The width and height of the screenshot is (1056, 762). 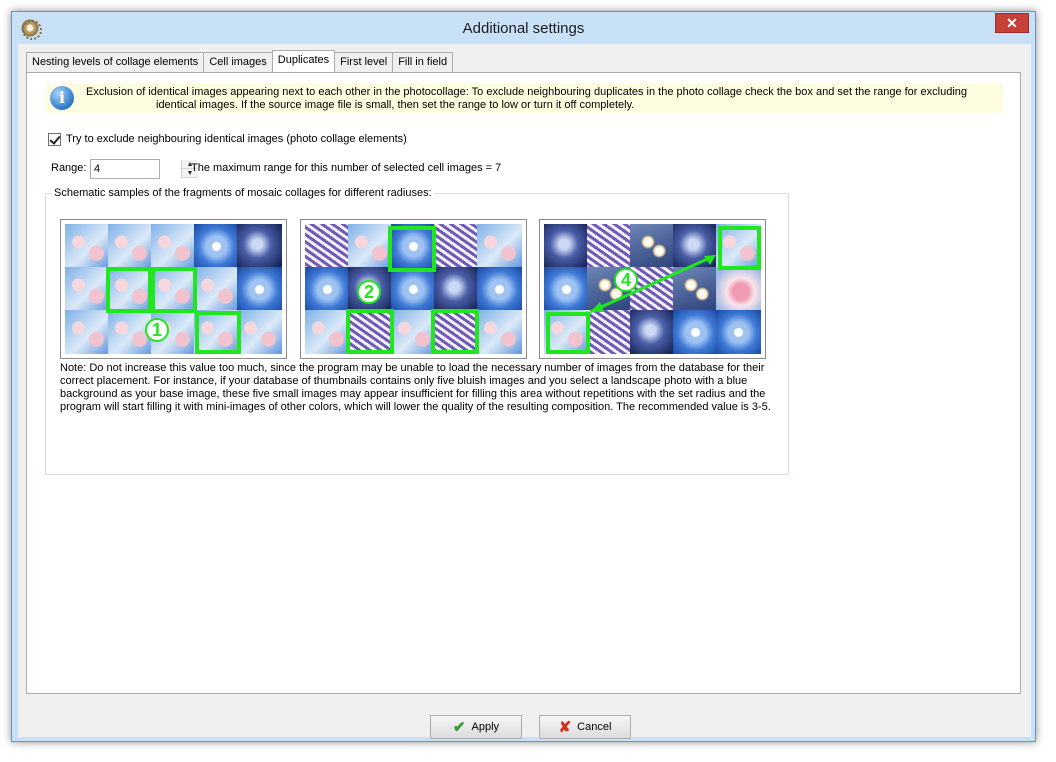 I want to click on tab-first-level: First level, so click(x=364, y=62).